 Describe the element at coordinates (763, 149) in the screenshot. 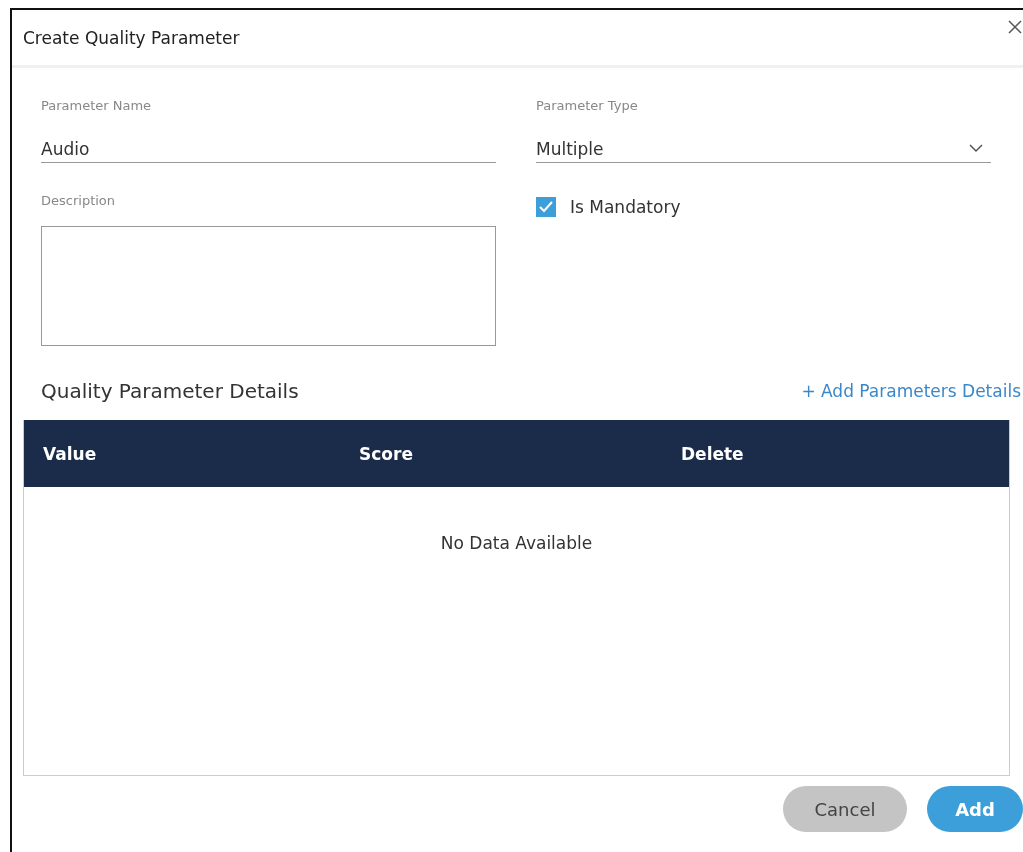

I see `dropdown-field: Multiple` at that location.